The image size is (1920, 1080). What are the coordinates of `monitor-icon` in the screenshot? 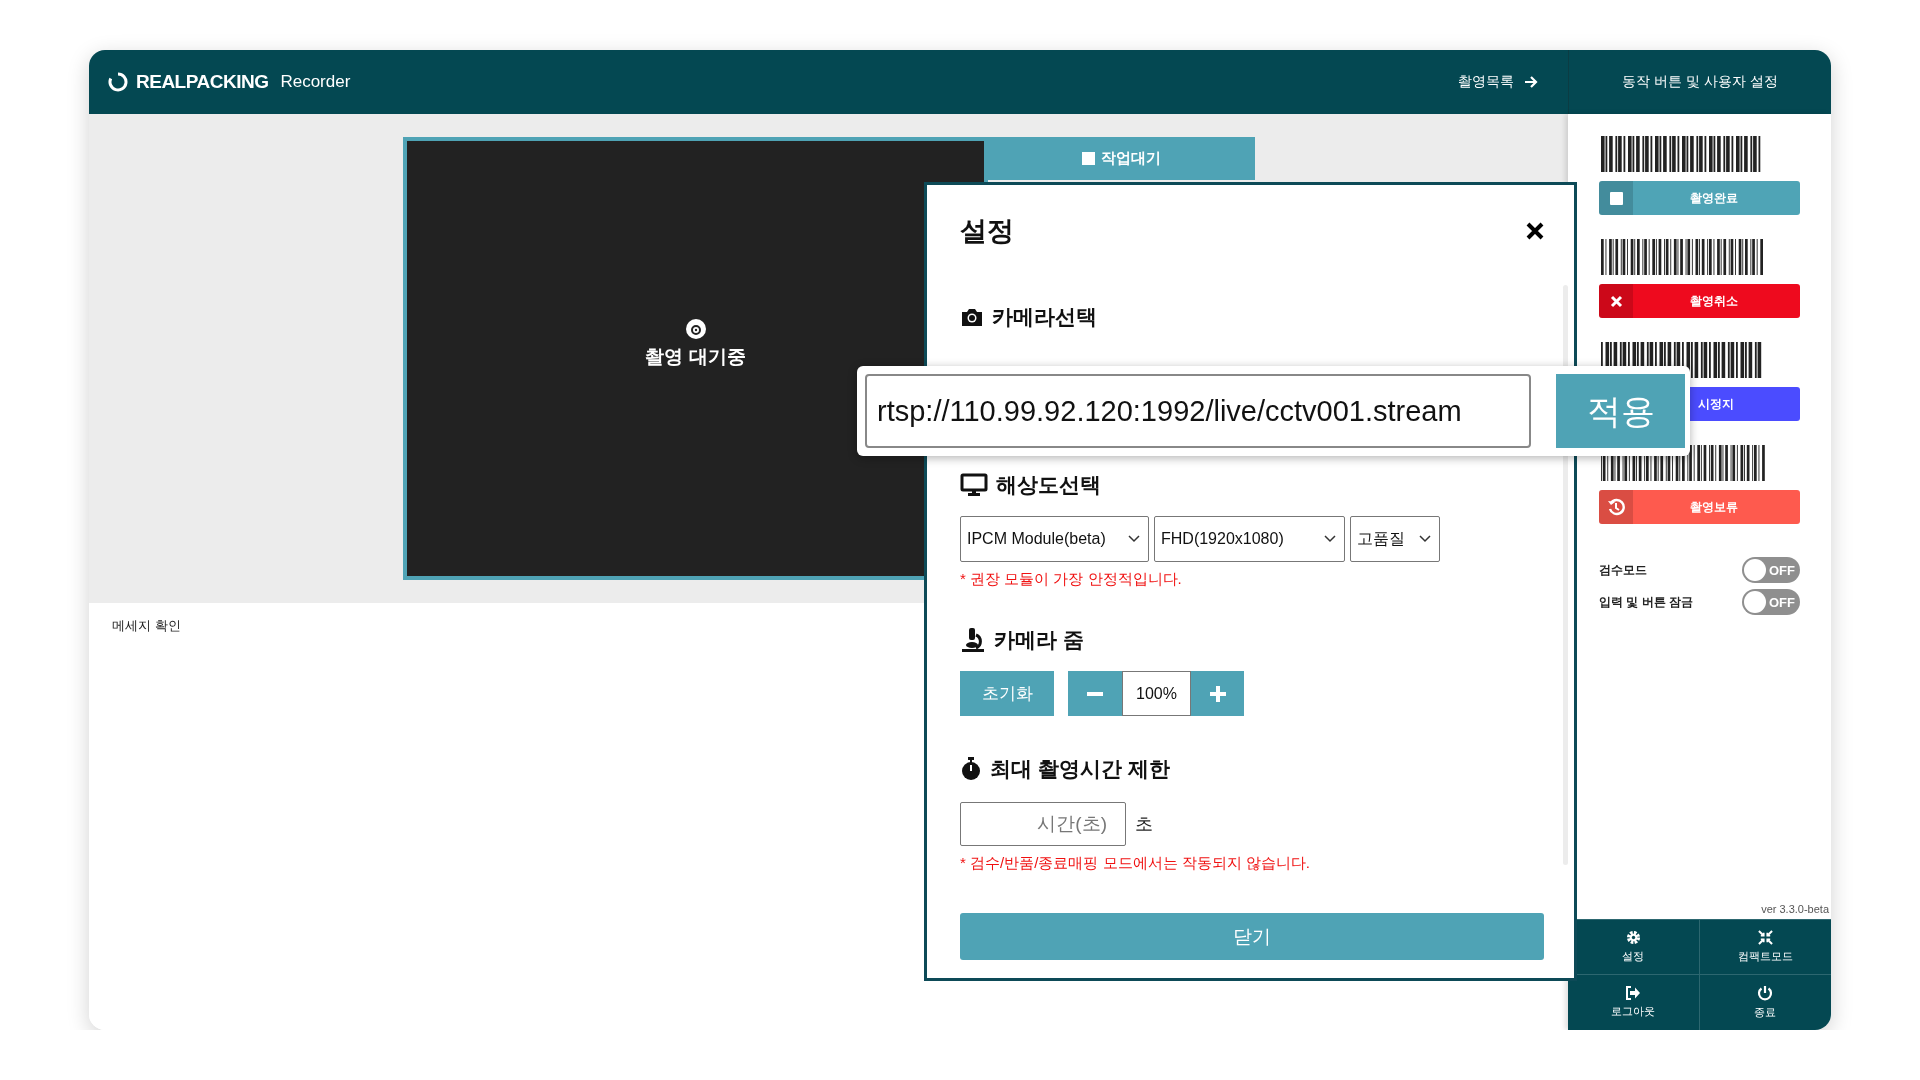 It's located at (974, 485).